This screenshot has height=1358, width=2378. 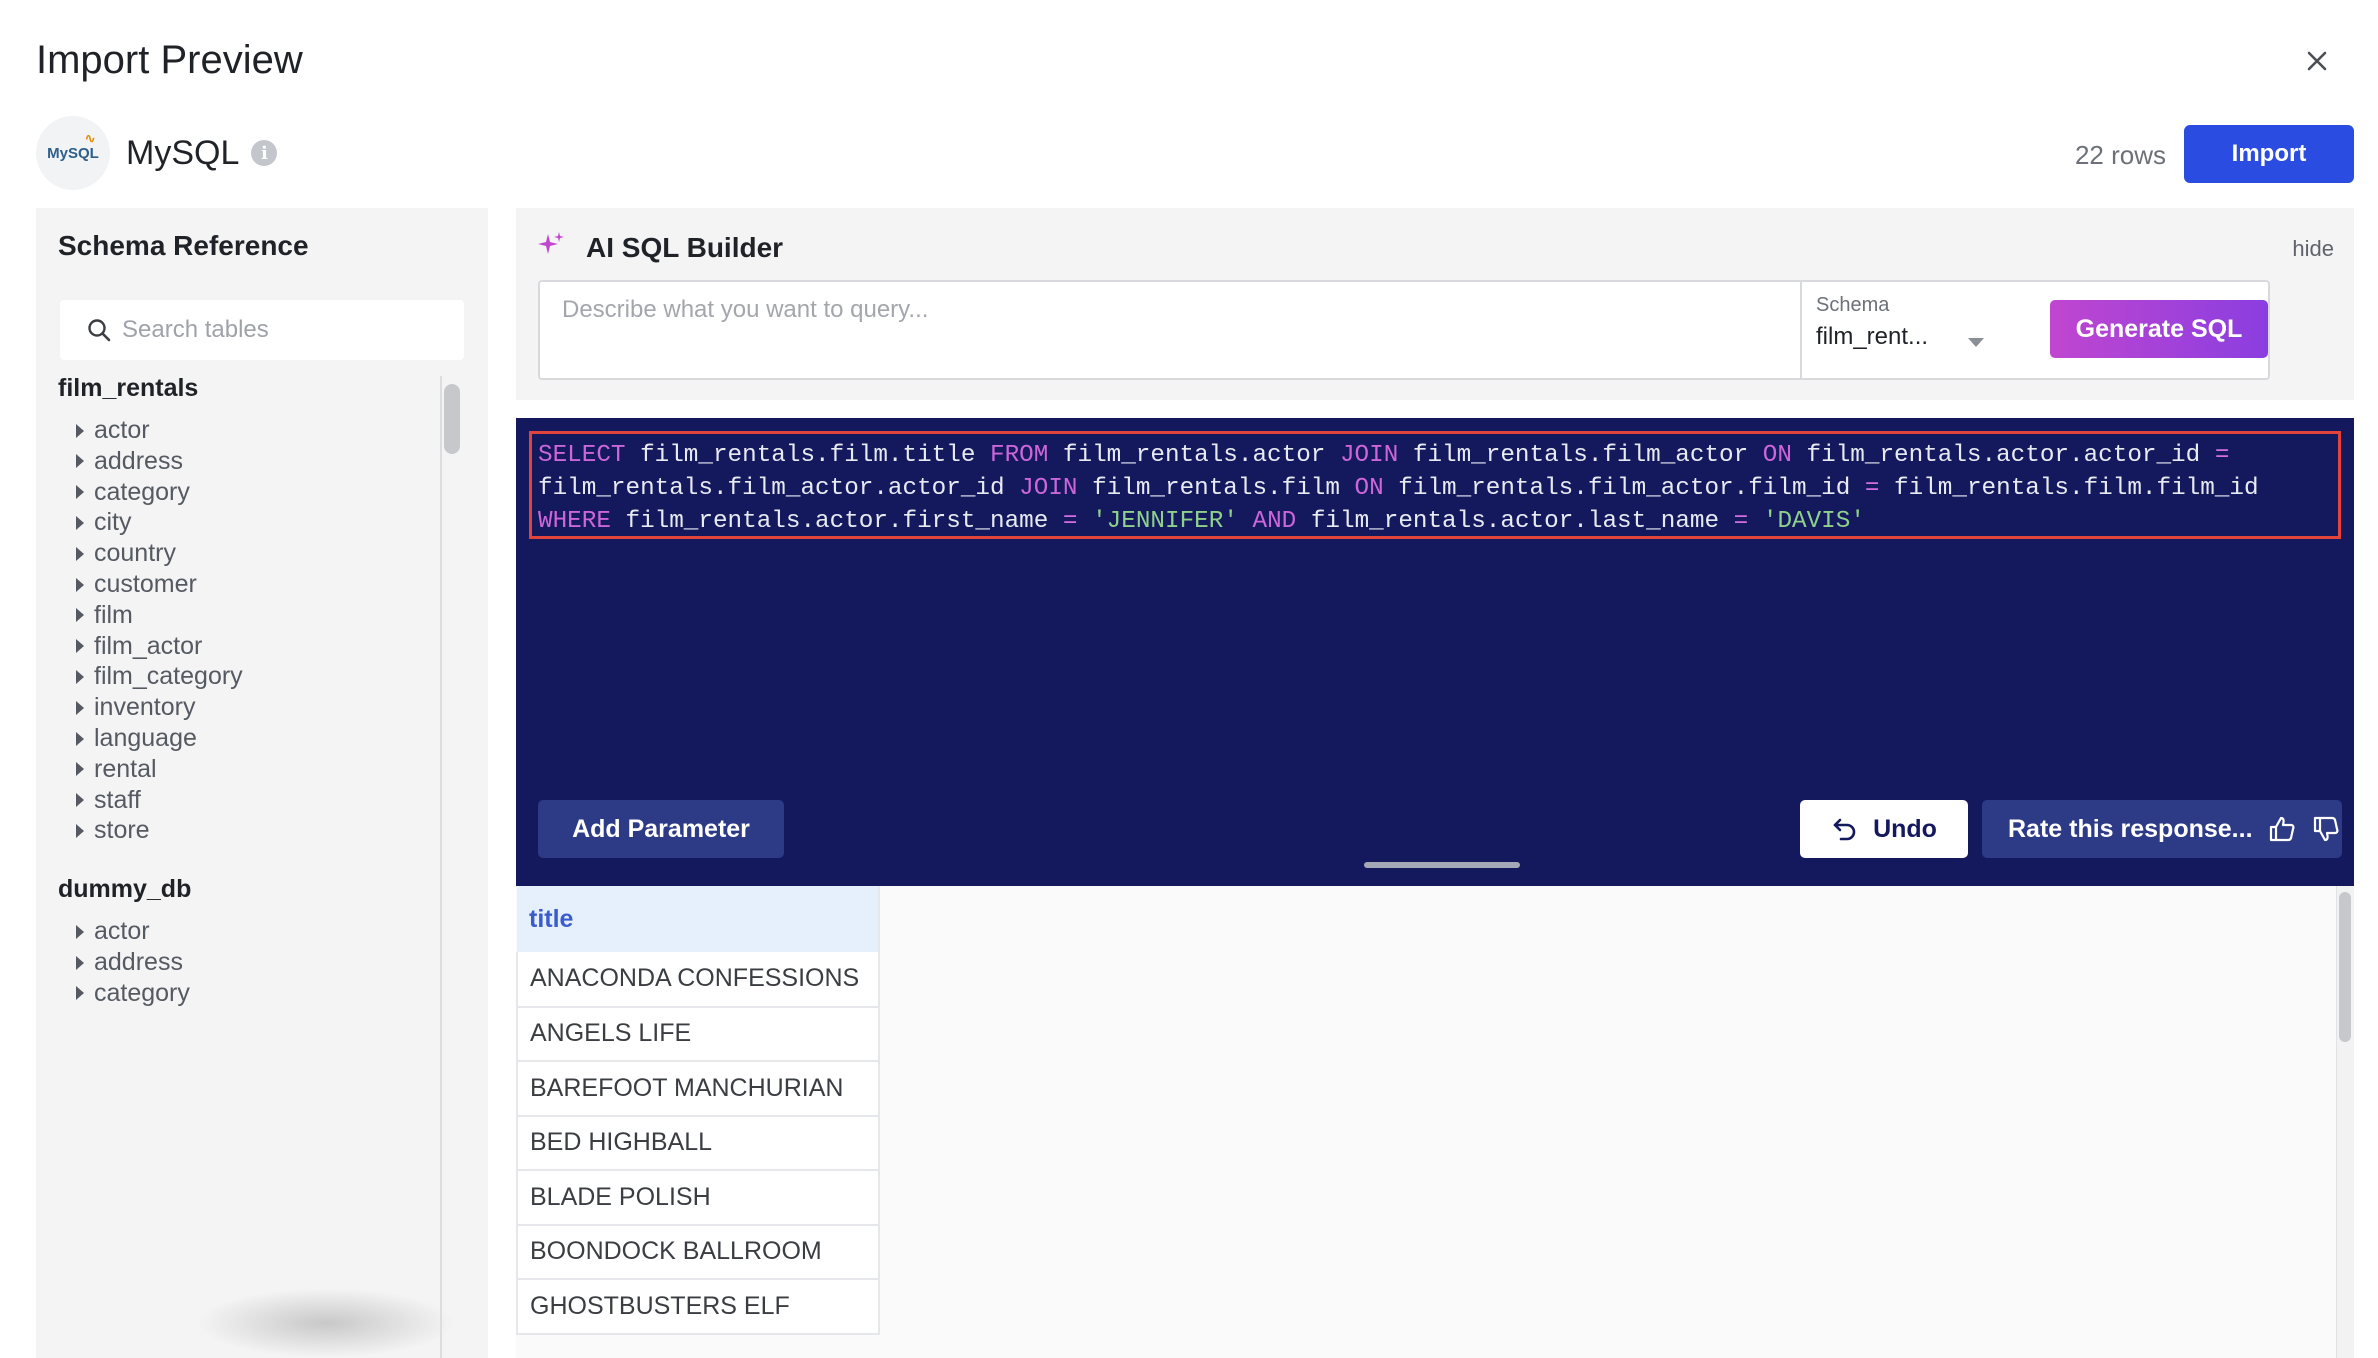 I want to click on logo-text: MySQL, so click(x=73, y=153).